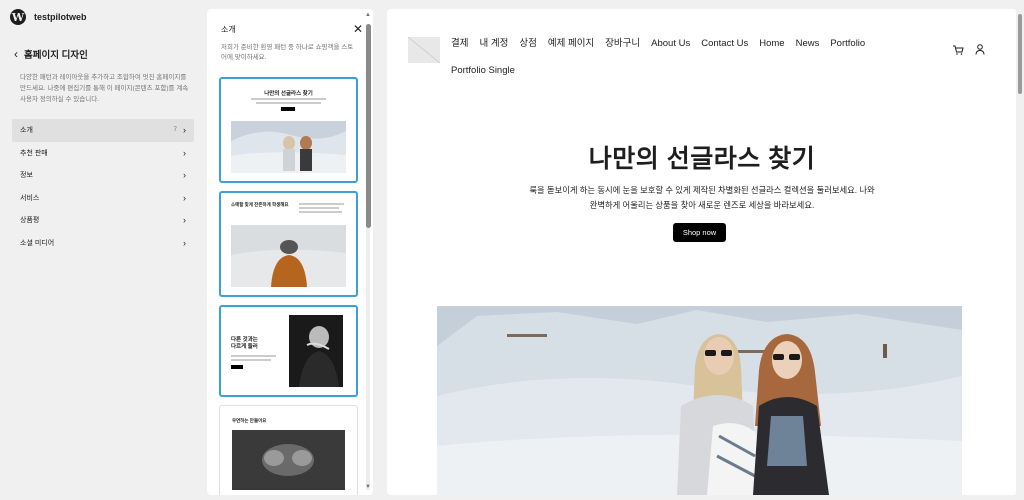  Describe the element at coordinates (16, 54) in the screenshot. I see `chevron-left-icon: ‹` at that location.